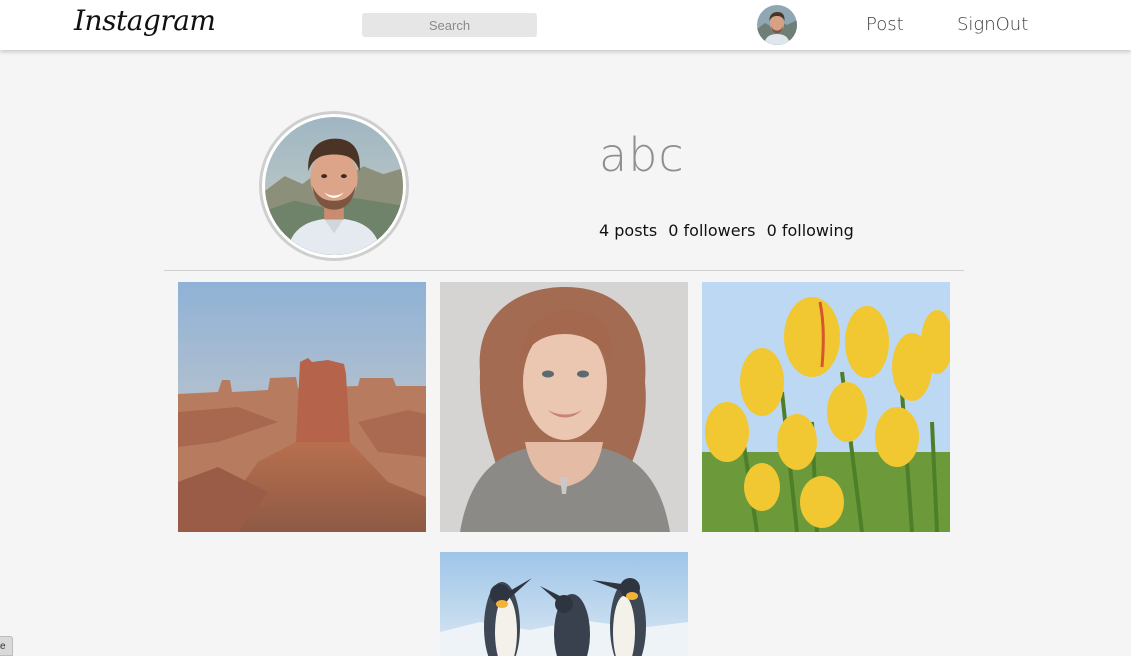 Image resolution: width=1131 pixels, height=656 pixels. I want to click on top-navbar: Instagram Post SignOut, so click(565, 25).